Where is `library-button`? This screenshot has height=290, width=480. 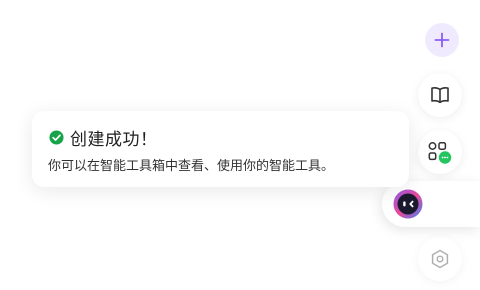
library-button is located at coordinates (440, 95).